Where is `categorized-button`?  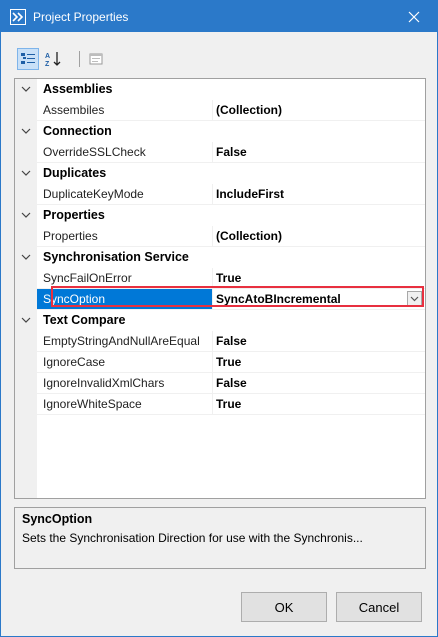 categorized-button is located at coordinates (28, 59).